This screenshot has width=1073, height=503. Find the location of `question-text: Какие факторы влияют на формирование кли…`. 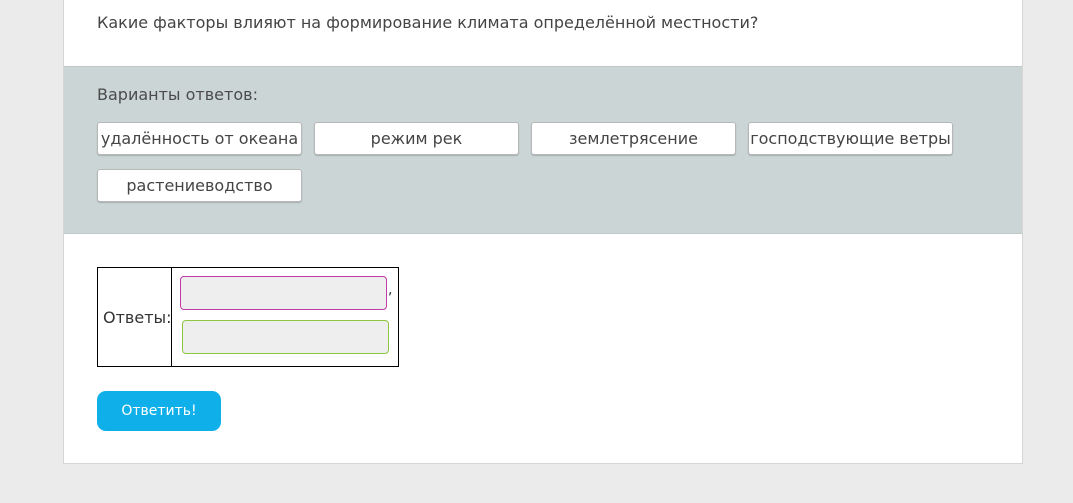

question-text: Какие факторы влияют на формирование кли… is located at coordinates (428, 22).